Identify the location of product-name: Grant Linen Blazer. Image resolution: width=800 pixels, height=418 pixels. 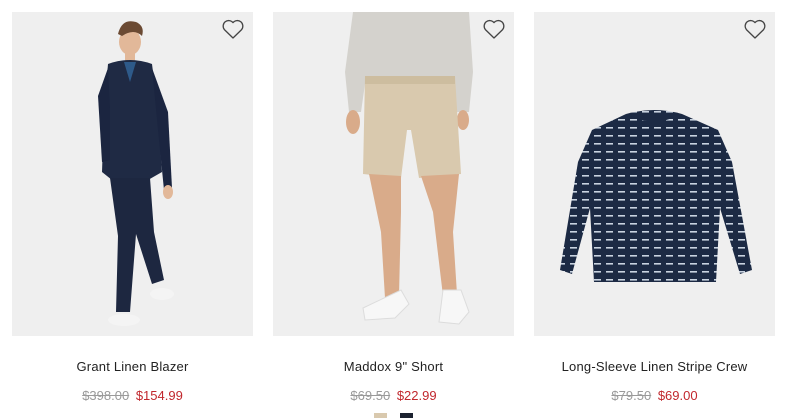
(132, 366).